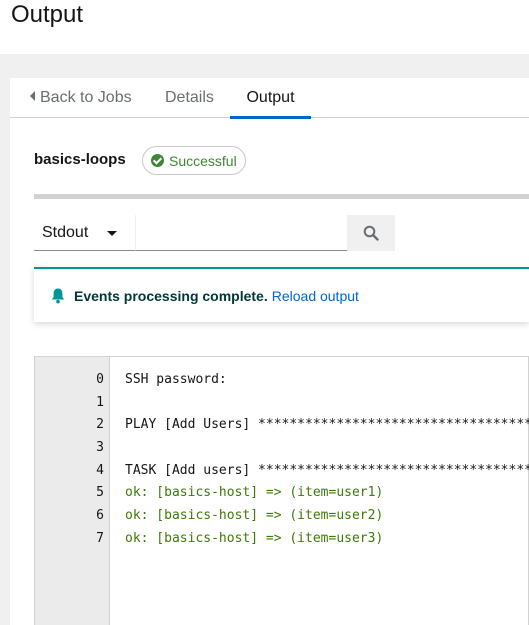 The width and height of the screenshot is (529, 625). Describe the element at coordinates (254, 493) in the screenshot. I see `line-text: ok: [basics-host] => (item=user1)` at that location.